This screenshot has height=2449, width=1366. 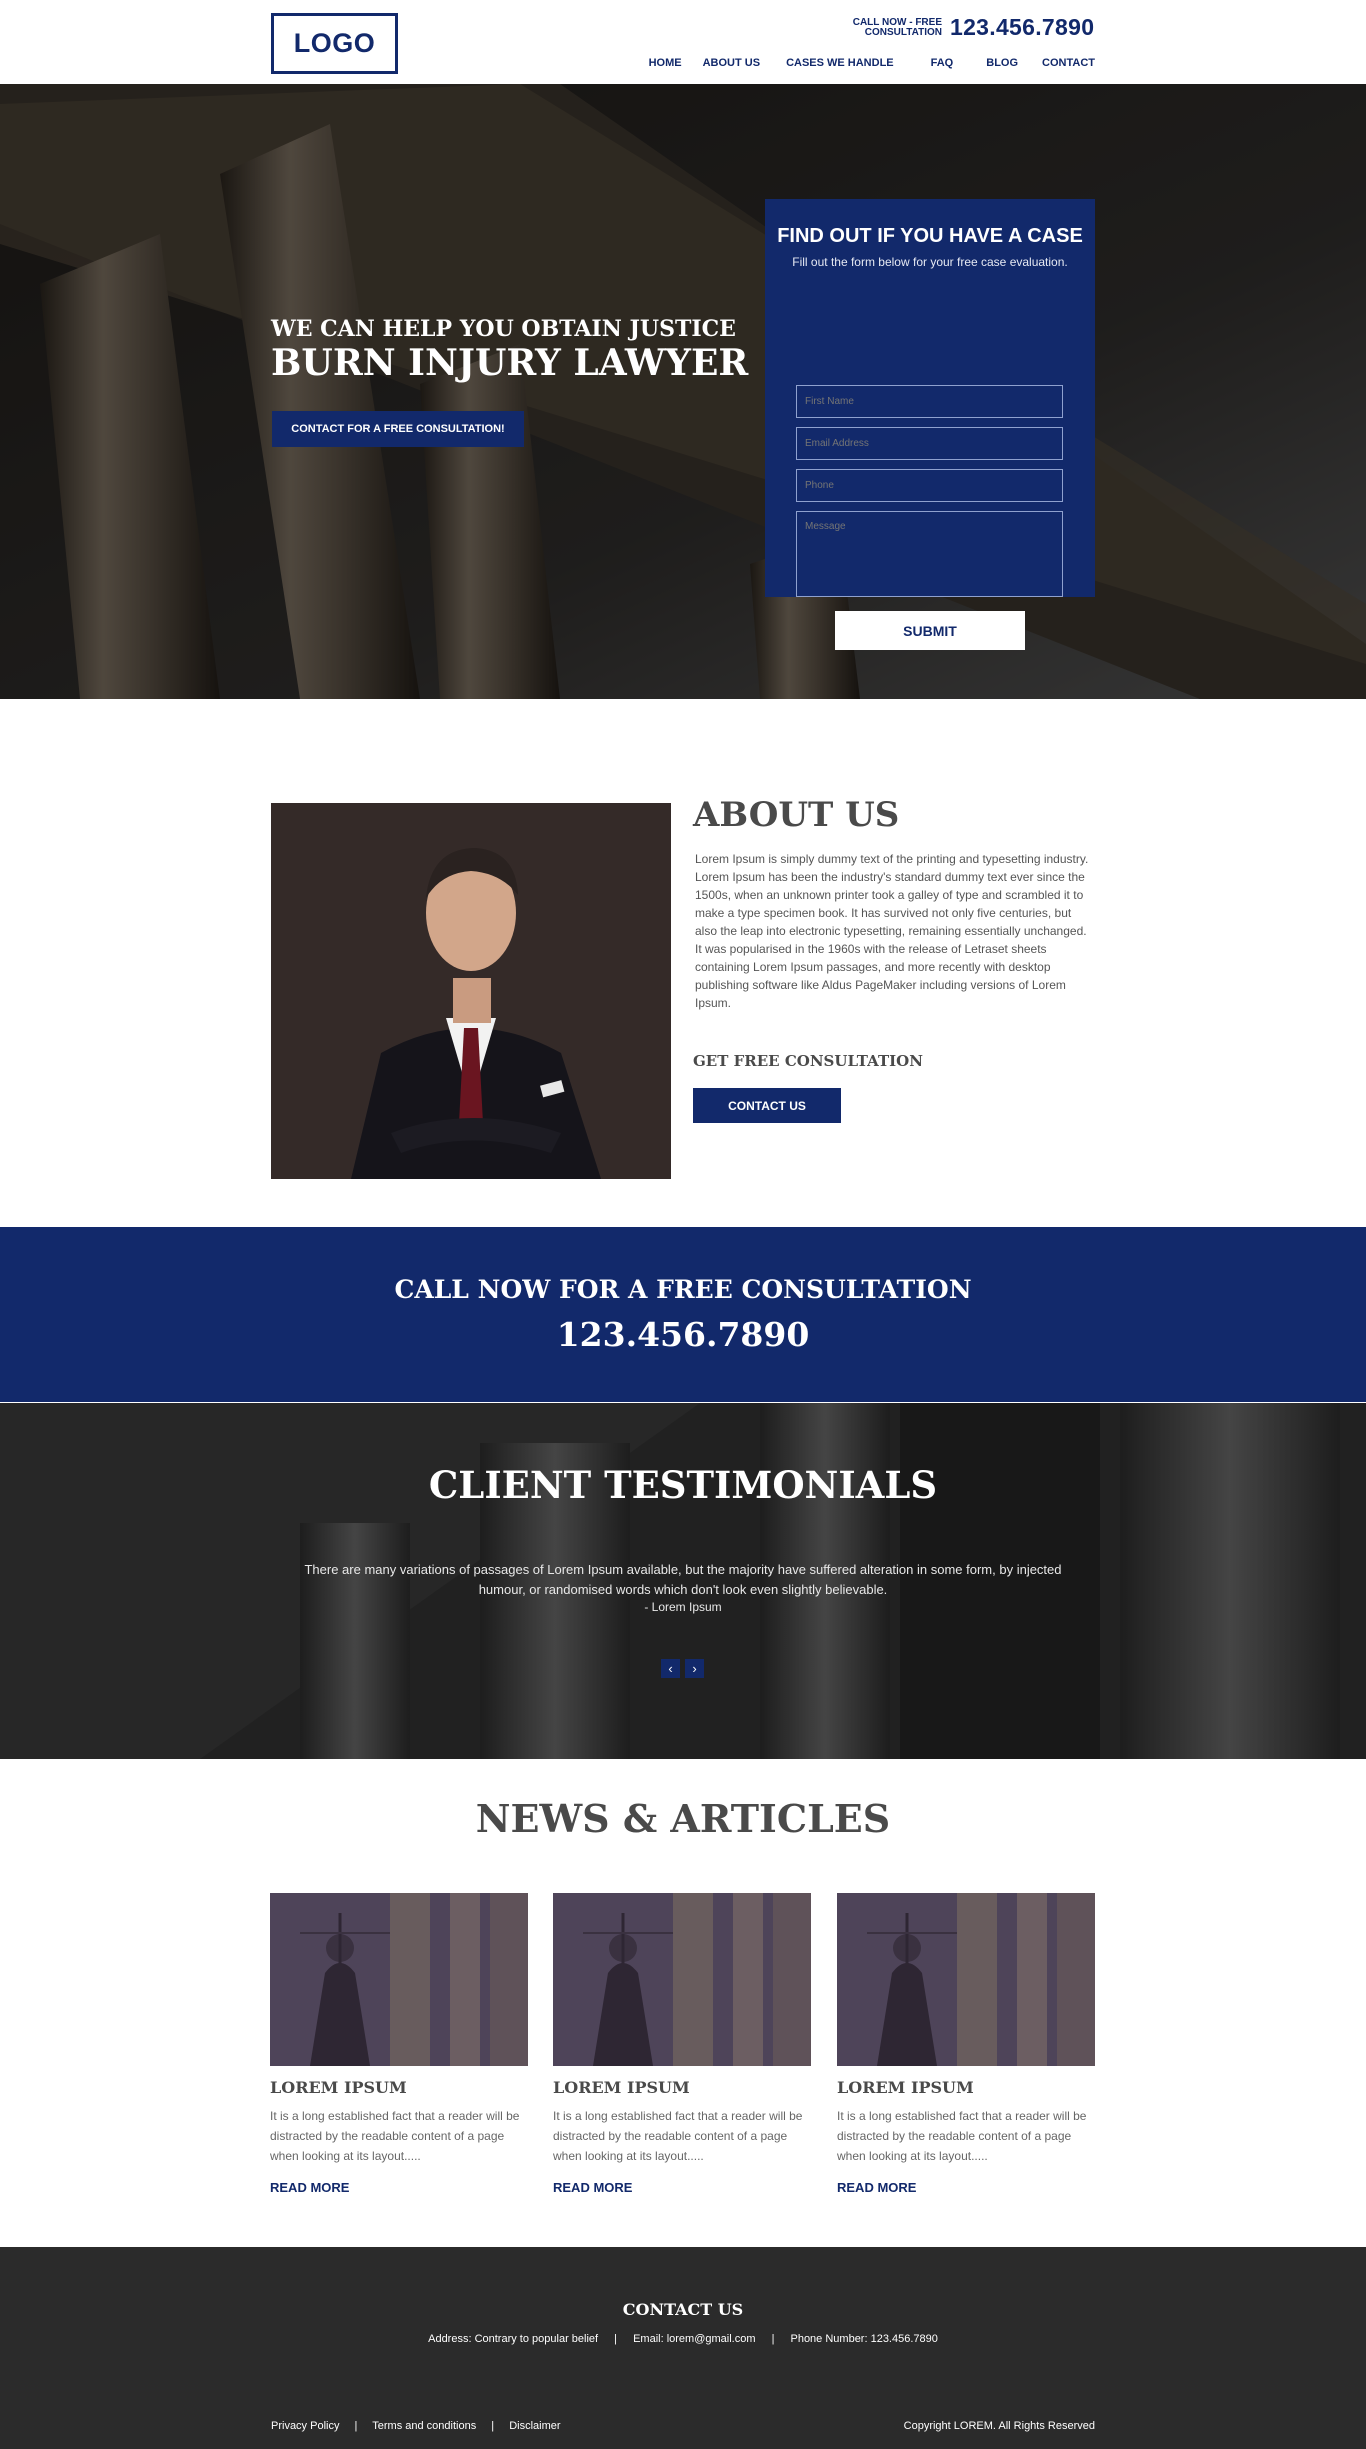 I want to click on contact-us-button: CONTACT US, so click(x=767, y=1105).